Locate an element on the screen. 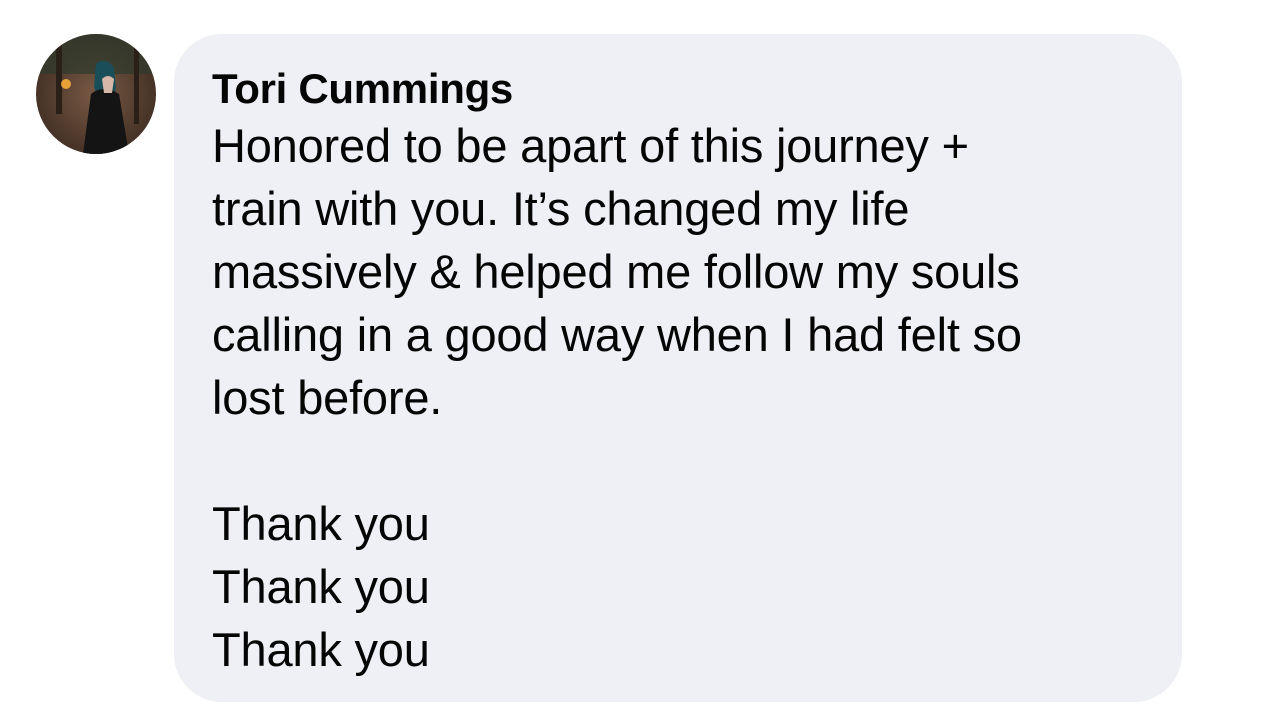  comment-author: Tori Cummings is located at coordinates (687, 89).